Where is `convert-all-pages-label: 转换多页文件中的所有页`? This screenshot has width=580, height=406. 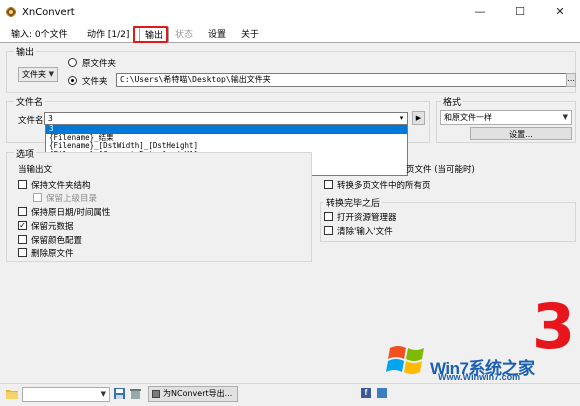 convert-all-pages-label: 转换多页文件中的所有页 is located at coordinates (384, 186).